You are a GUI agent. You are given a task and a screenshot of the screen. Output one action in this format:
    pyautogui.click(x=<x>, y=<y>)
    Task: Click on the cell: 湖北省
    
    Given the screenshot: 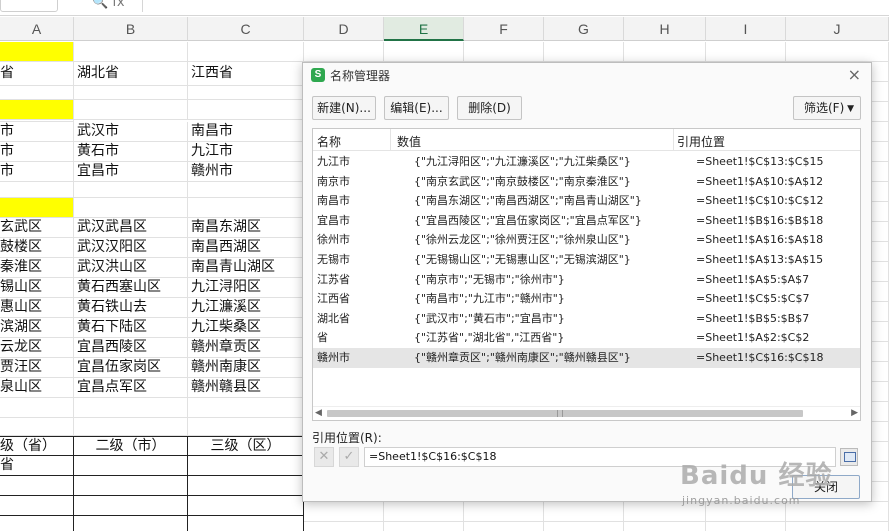 What is the action you would take?
    pyautogui.click(x=131, y=74)
    